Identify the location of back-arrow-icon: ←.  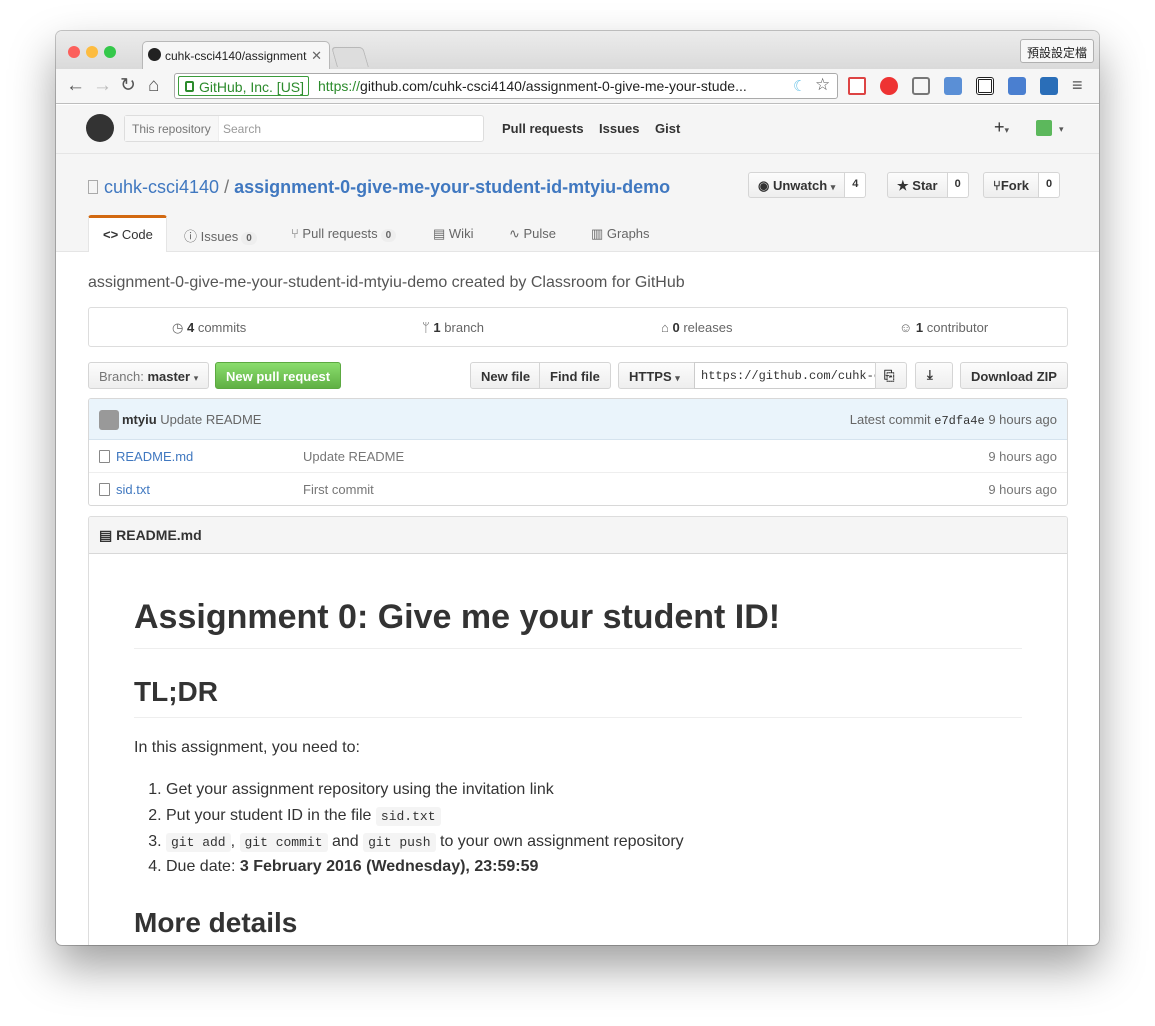
(75, 86).